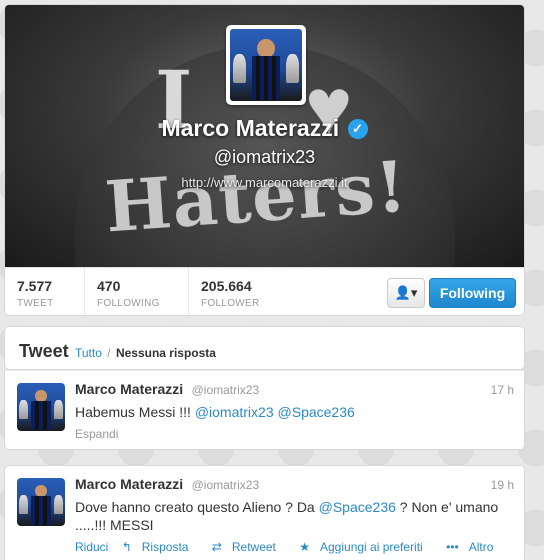 This screenshot has height=560, width=544. Describe the element at coordinates (502, 390) in the screenshot. I see `tweet-timestamp: 17 h` at that location.